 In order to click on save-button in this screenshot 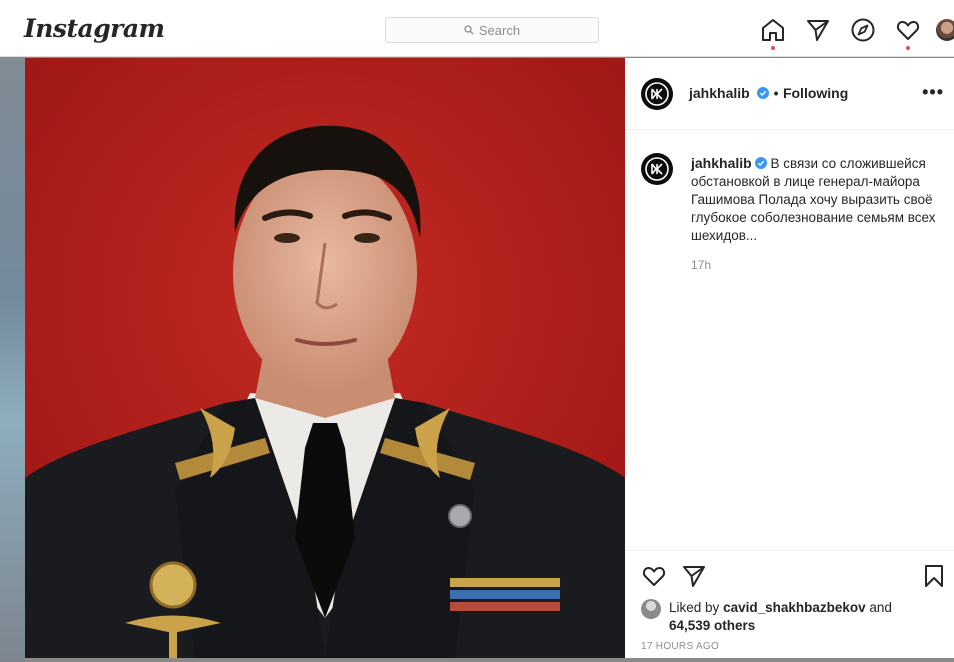, I will do `click(934, 576)`.